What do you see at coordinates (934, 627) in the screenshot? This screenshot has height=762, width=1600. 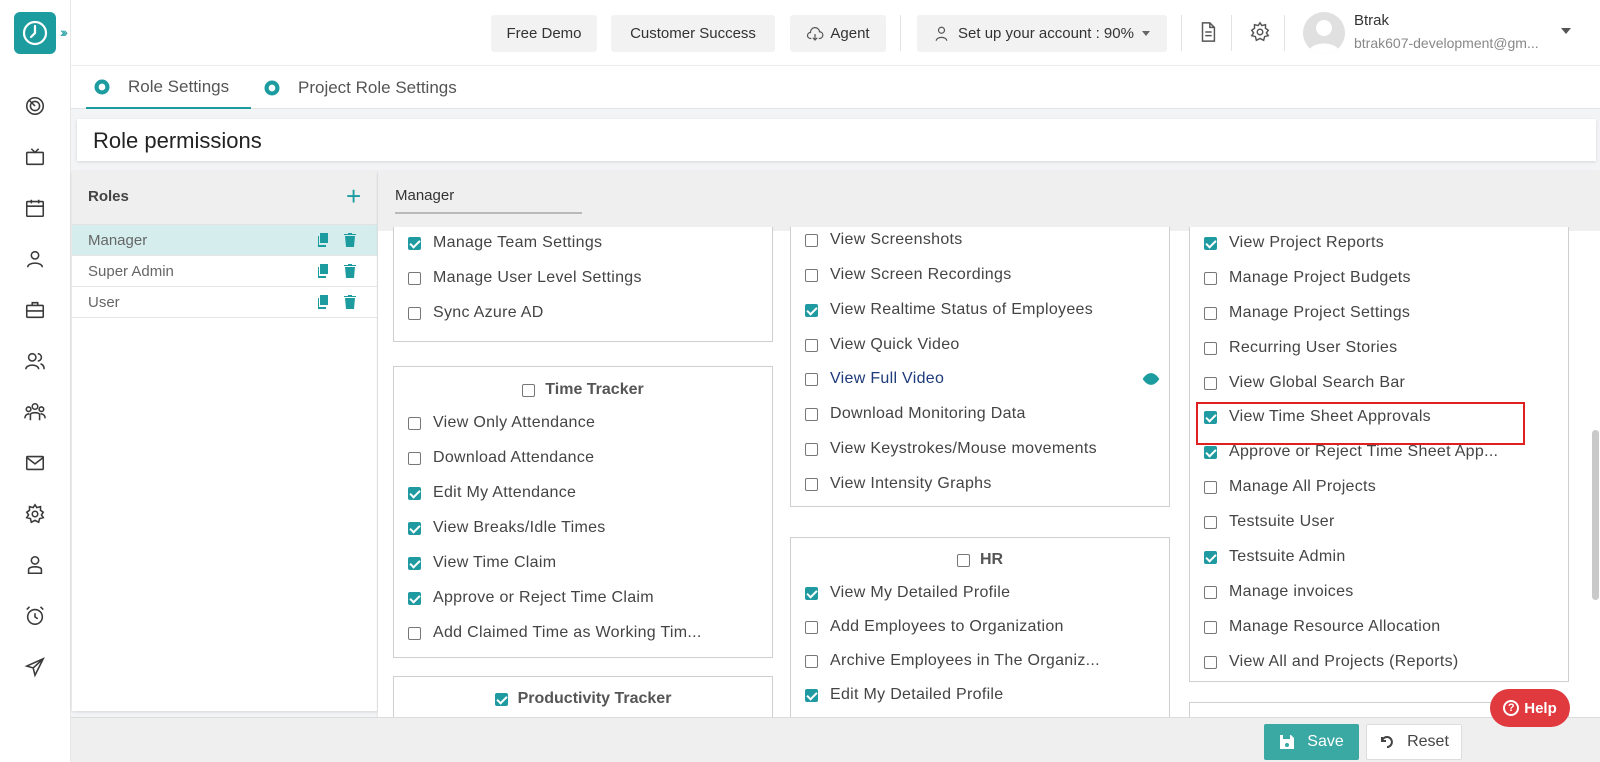 I see `permission-item: Add Employees to Organization` at bounding box center [934, 627].